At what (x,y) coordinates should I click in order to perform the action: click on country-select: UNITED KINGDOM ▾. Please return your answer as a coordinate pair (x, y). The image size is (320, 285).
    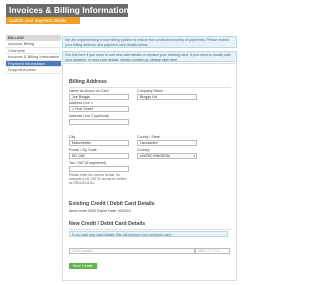
    Looking at the image, I should click on (167, 156).